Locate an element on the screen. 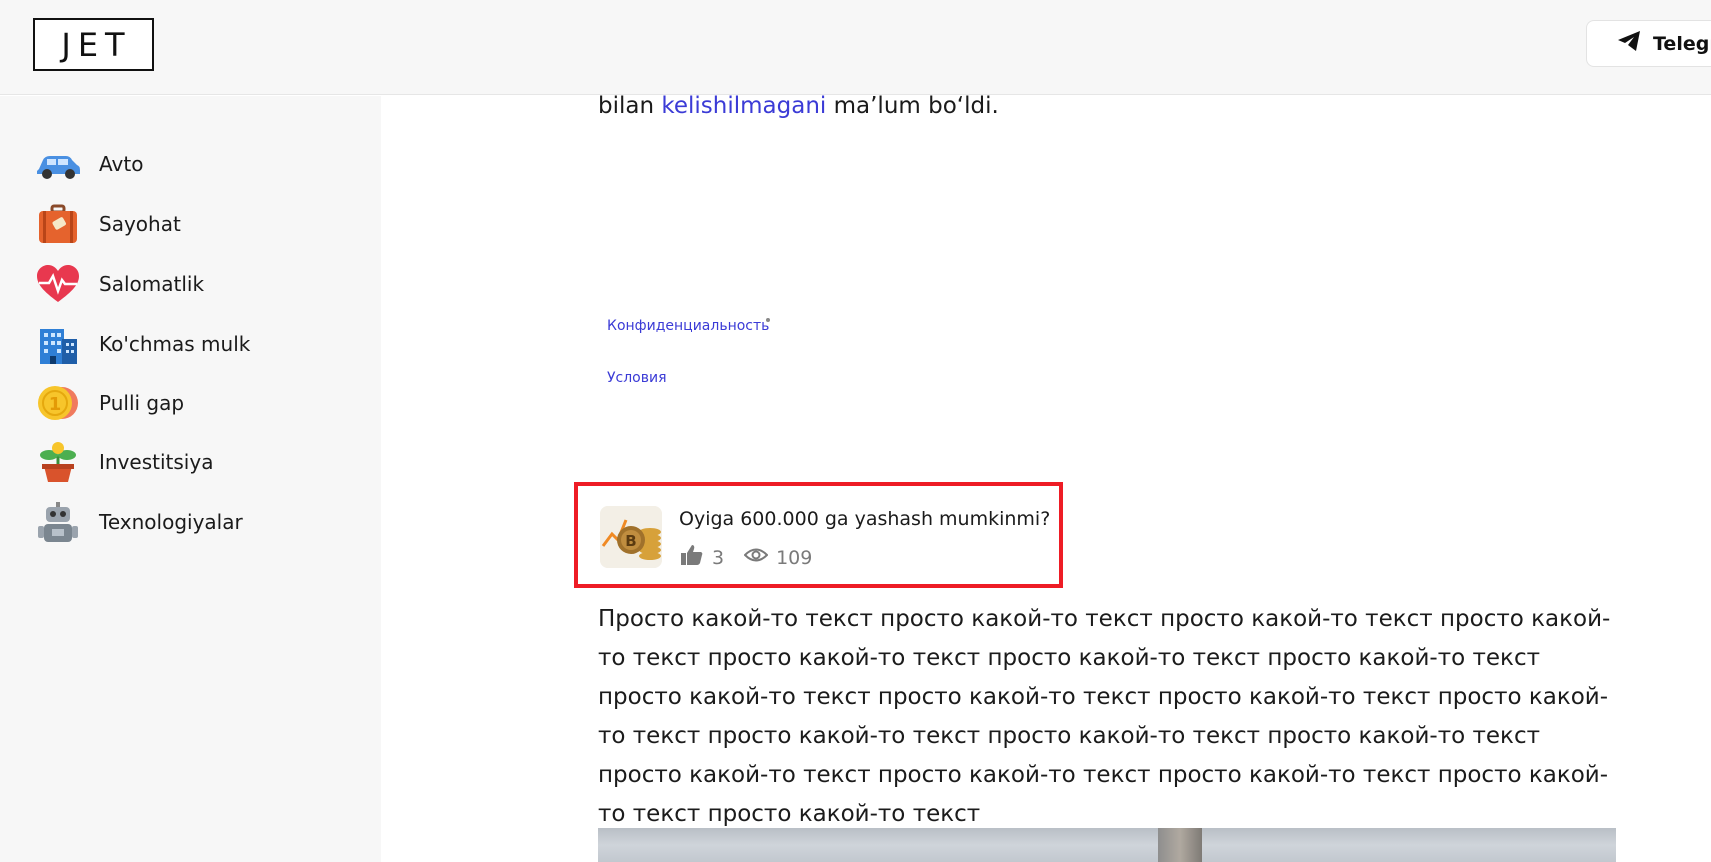  related-article-title: Oyiga 600.000 ga yashash mumkinmi? is located at coordinates (864, 519).